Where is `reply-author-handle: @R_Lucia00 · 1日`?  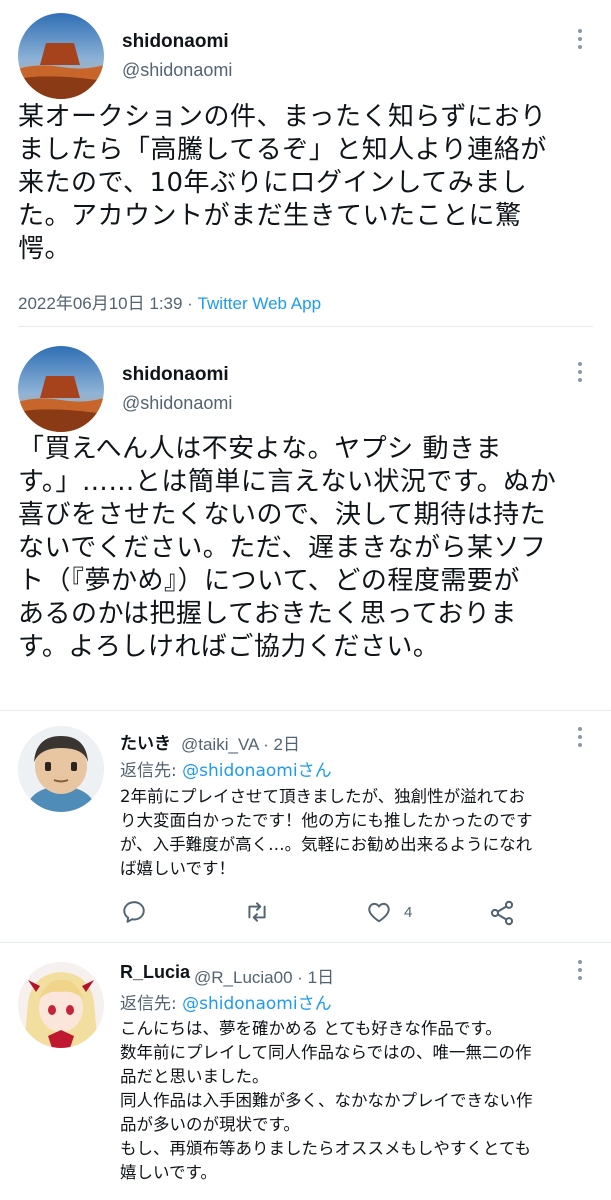
reply-author-handle: @R_Lucia00 · 1日 is located at coordinates (264, 977).